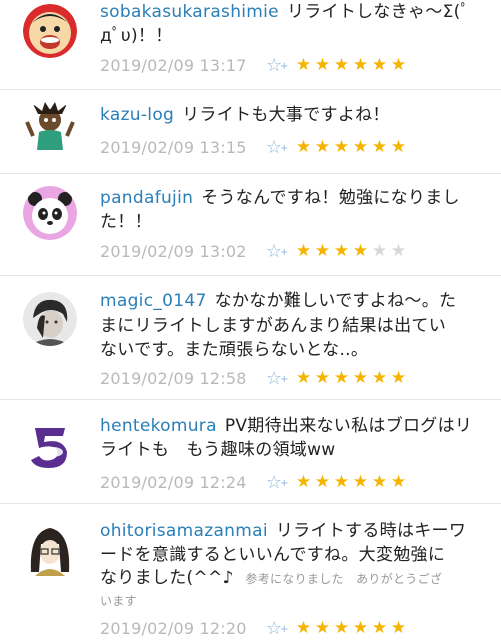 The image size is (501, 640). I want to click on comment-text: дﾟυ)！！, so click(136, 36).